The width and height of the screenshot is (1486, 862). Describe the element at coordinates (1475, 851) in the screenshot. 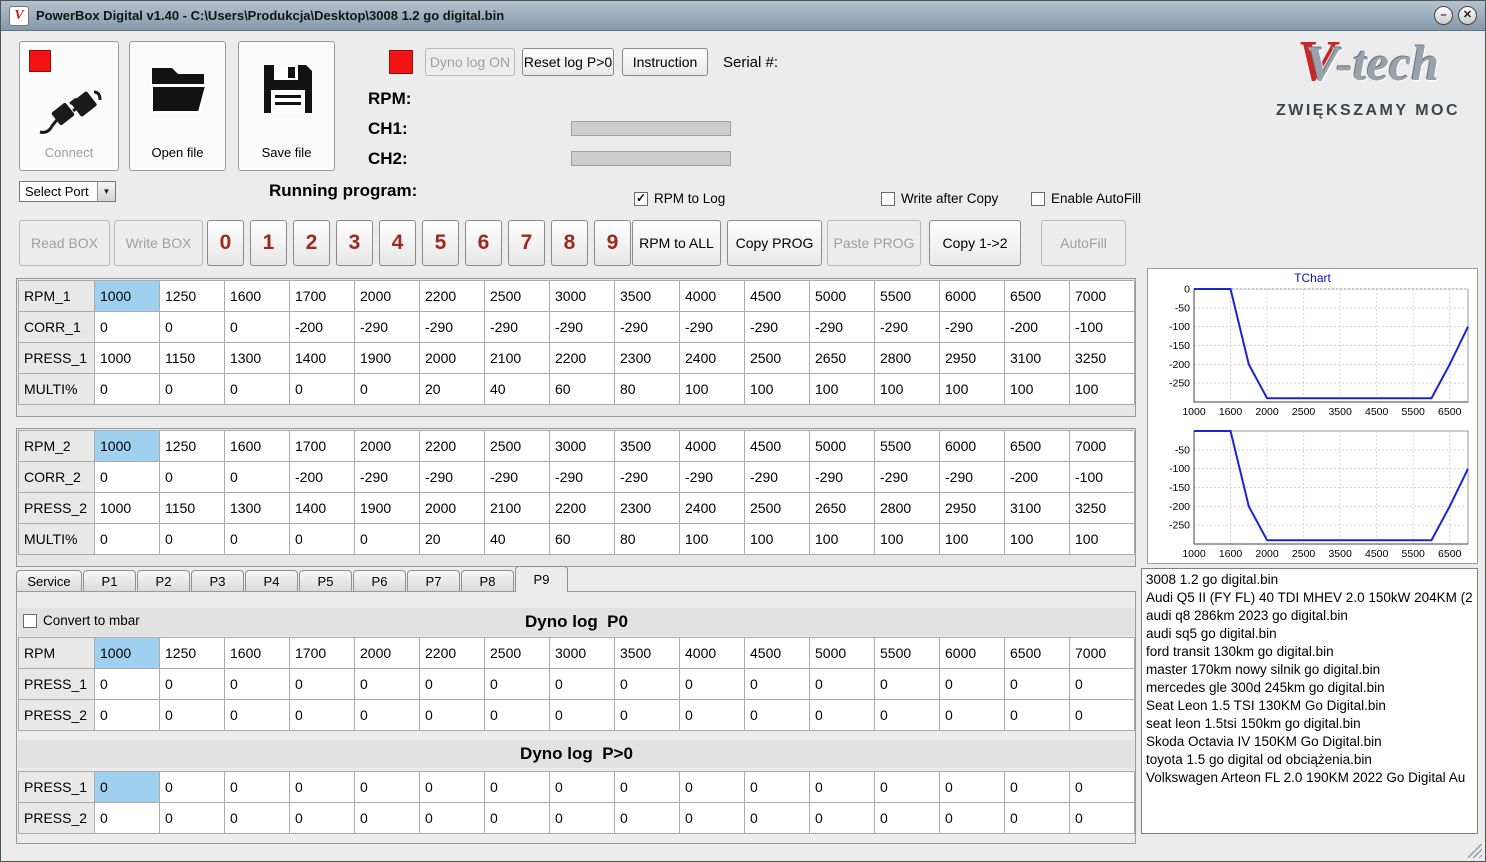

I see `resize-grip` at that location.